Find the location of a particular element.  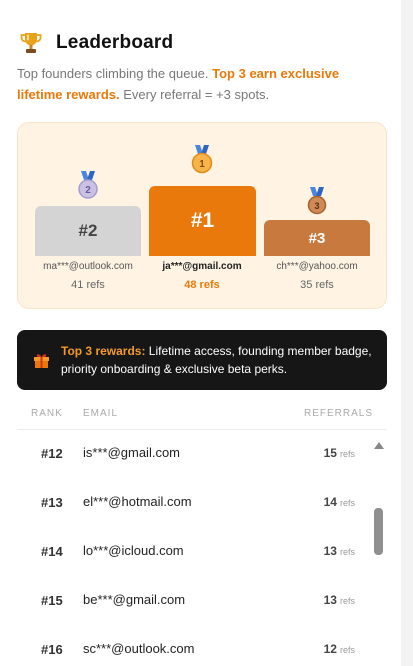

podium-email-2: ma***@outlook.com is located at coordinates (88, 266).